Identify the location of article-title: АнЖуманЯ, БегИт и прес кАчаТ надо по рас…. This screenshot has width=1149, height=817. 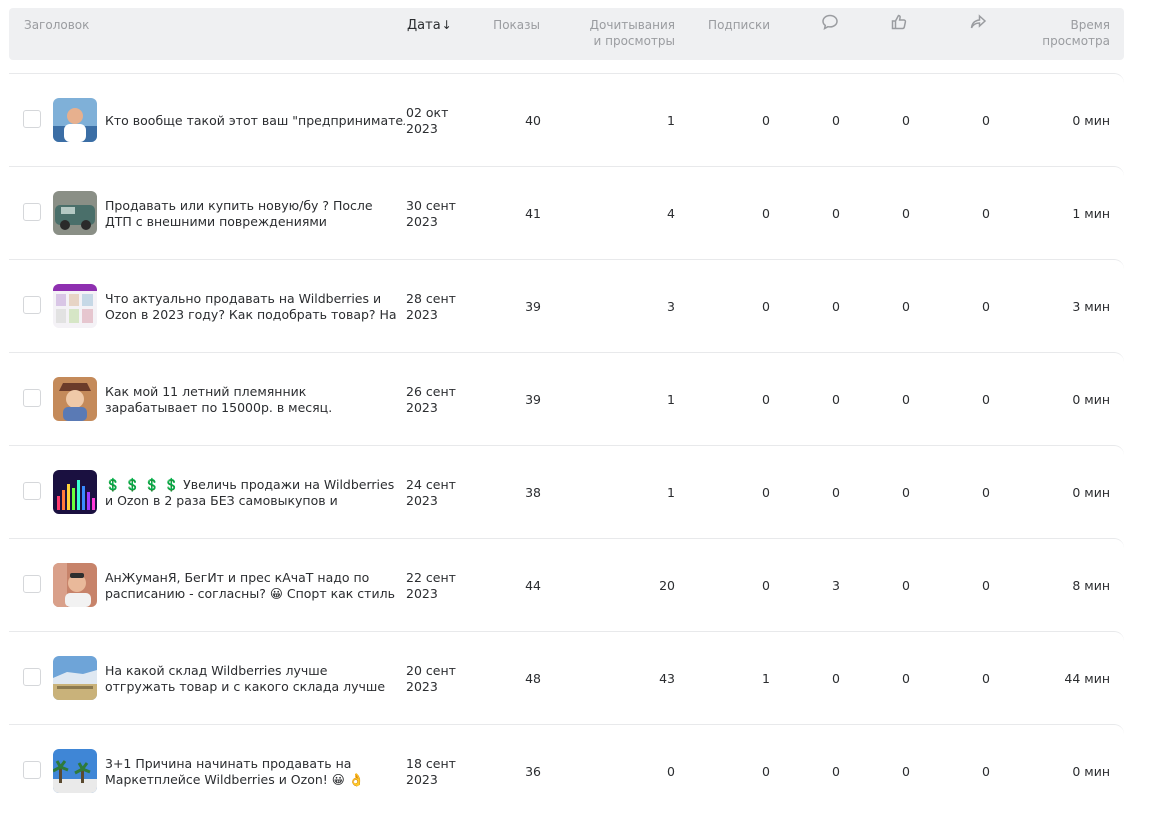
(253, 586).